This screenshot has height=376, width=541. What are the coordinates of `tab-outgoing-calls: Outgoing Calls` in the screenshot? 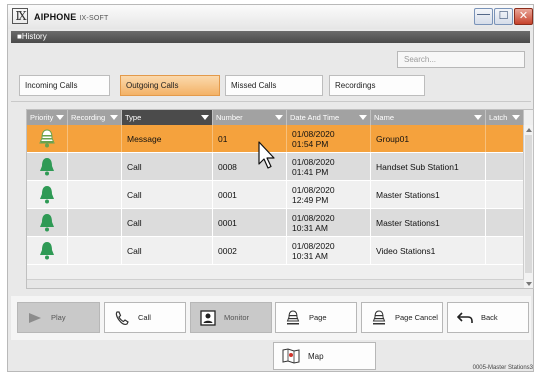 It's located at (170, 85).